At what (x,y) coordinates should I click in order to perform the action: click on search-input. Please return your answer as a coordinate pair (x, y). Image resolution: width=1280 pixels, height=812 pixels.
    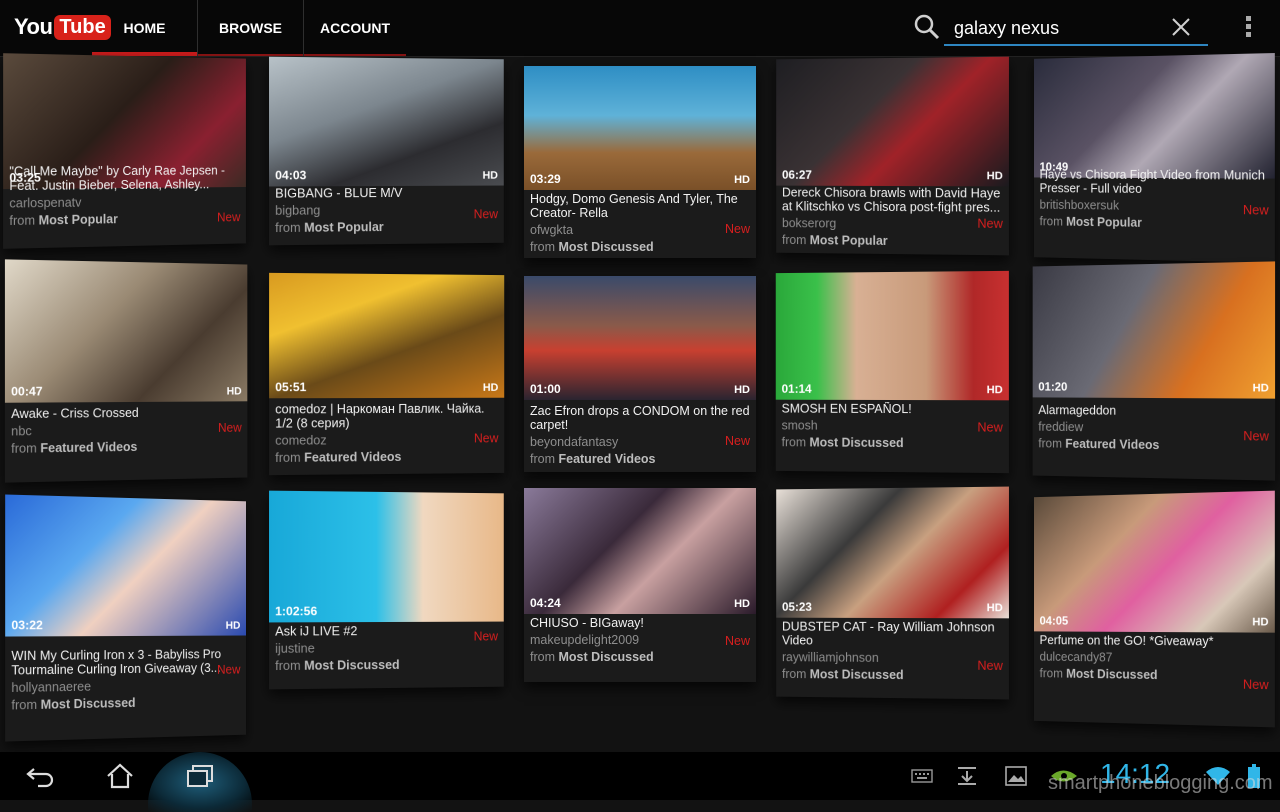
    Looking at the image, I should click on (1059, 28).